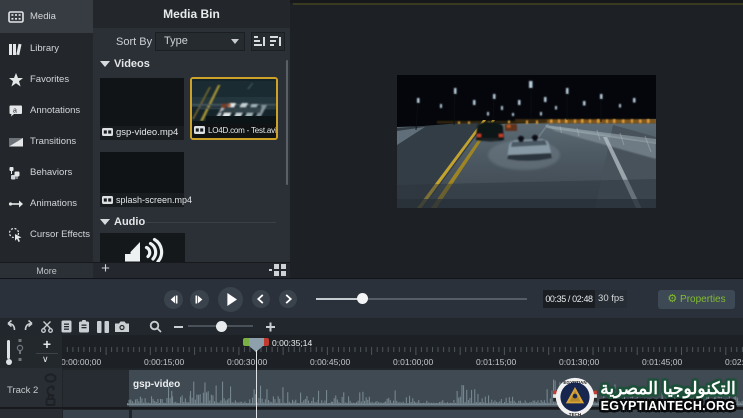  Describe the element at coordinates (496, 362) in the screenshot. I see `svg-text: 0:01:15;00` at that location.